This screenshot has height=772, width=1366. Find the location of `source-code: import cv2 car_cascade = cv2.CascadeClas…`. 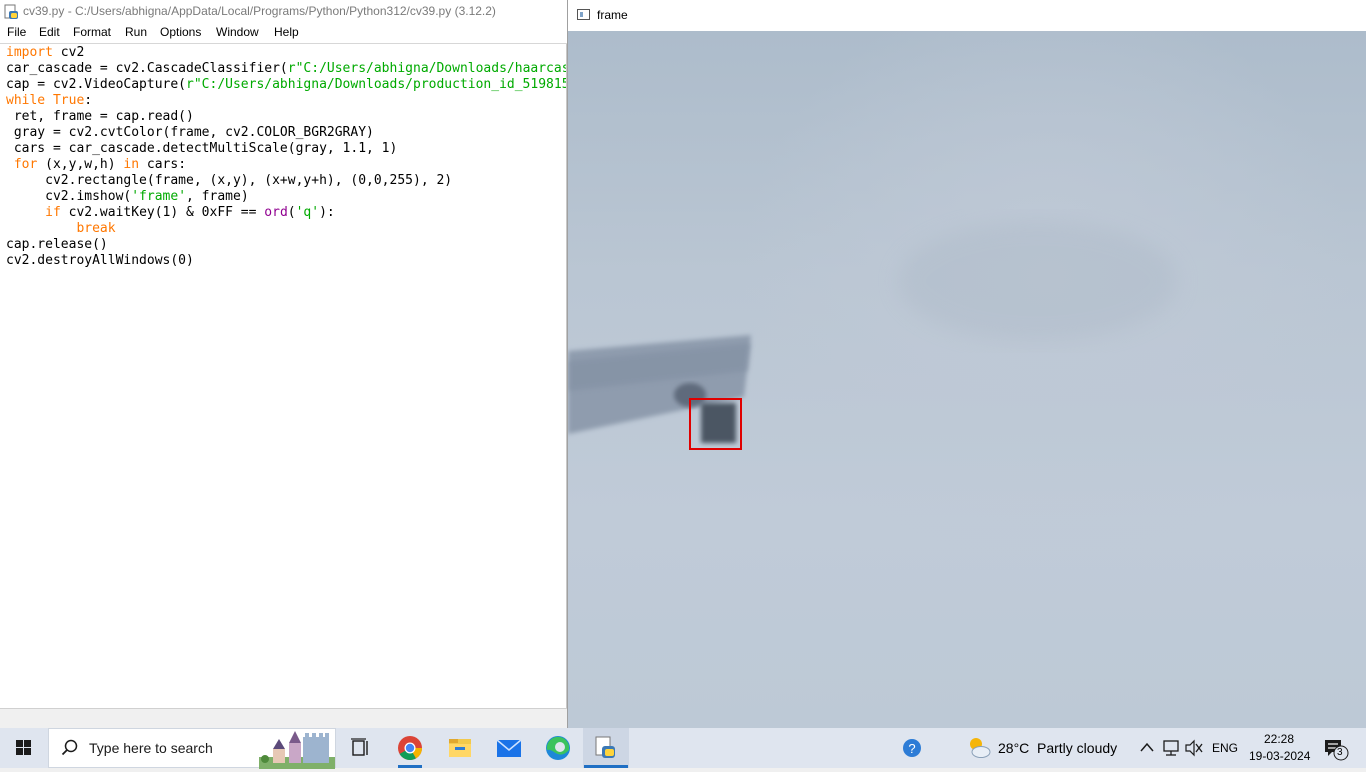

source-code: import cv2 car_cascade = cv2.CascadeClas… is located at coordinates (286, 157).